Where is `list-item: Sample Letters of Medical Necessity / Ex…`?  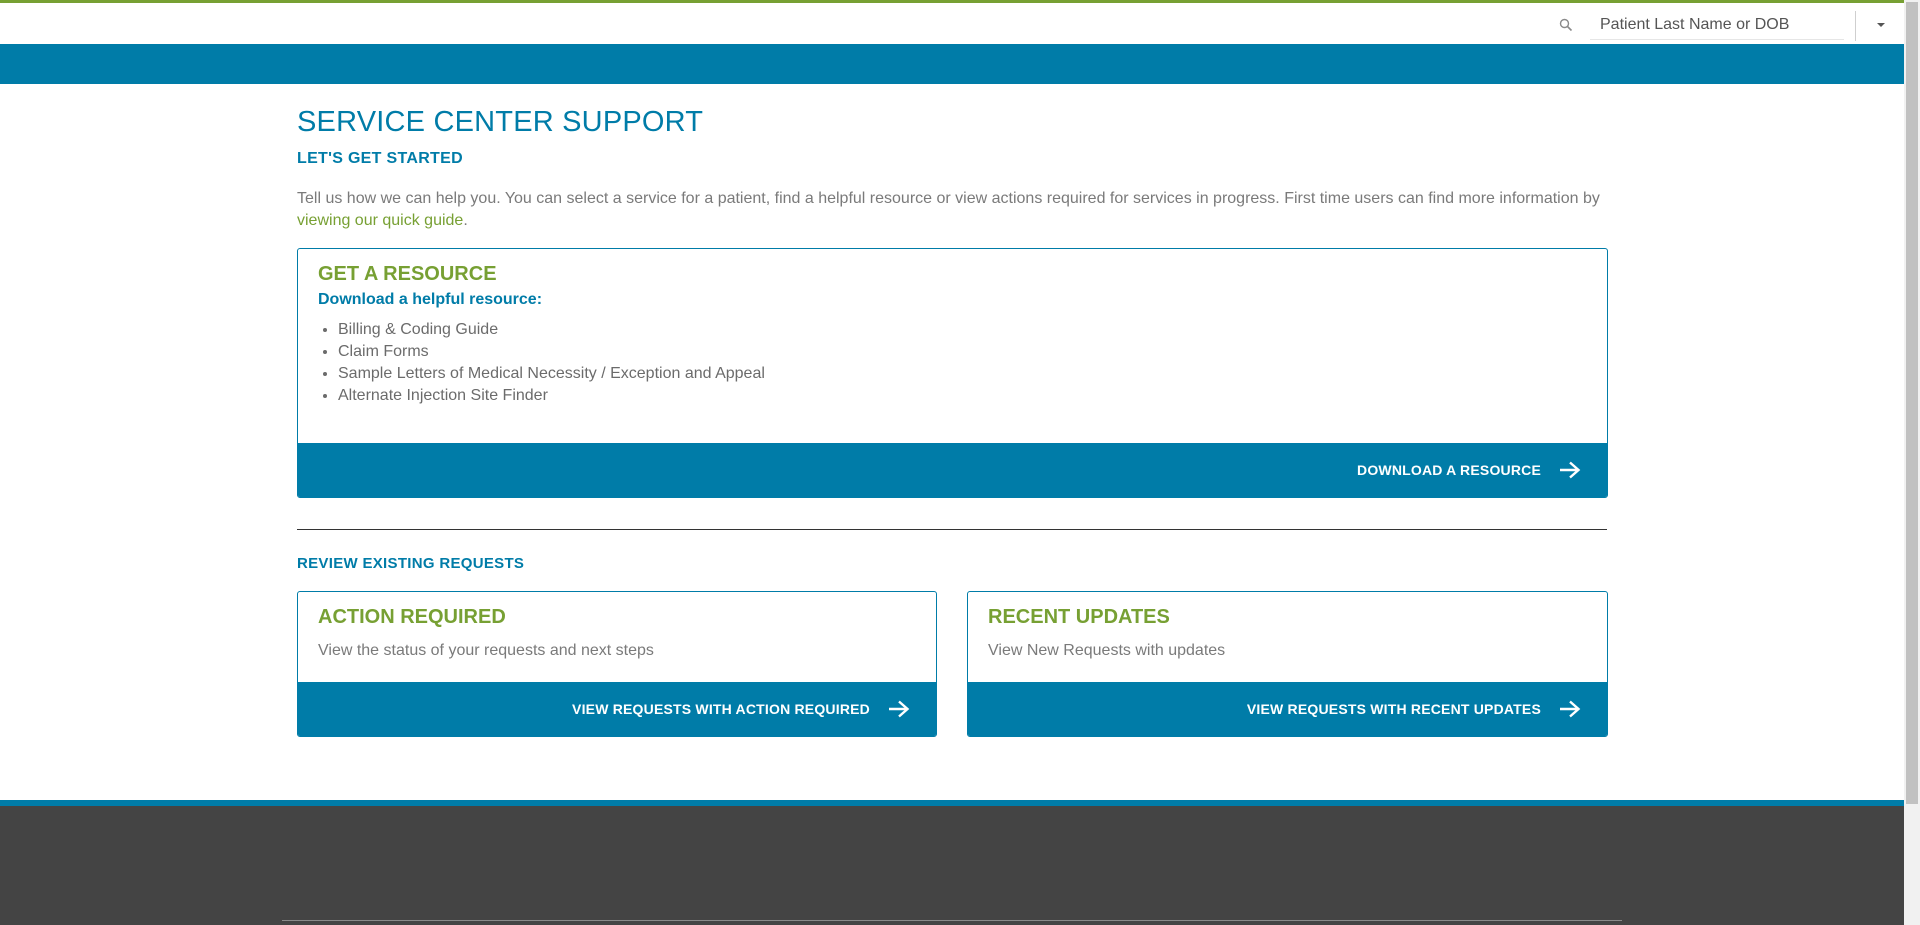 list-item: Sample Letters of Medical Necessity / Ex… is located at coordinates (551, 374).